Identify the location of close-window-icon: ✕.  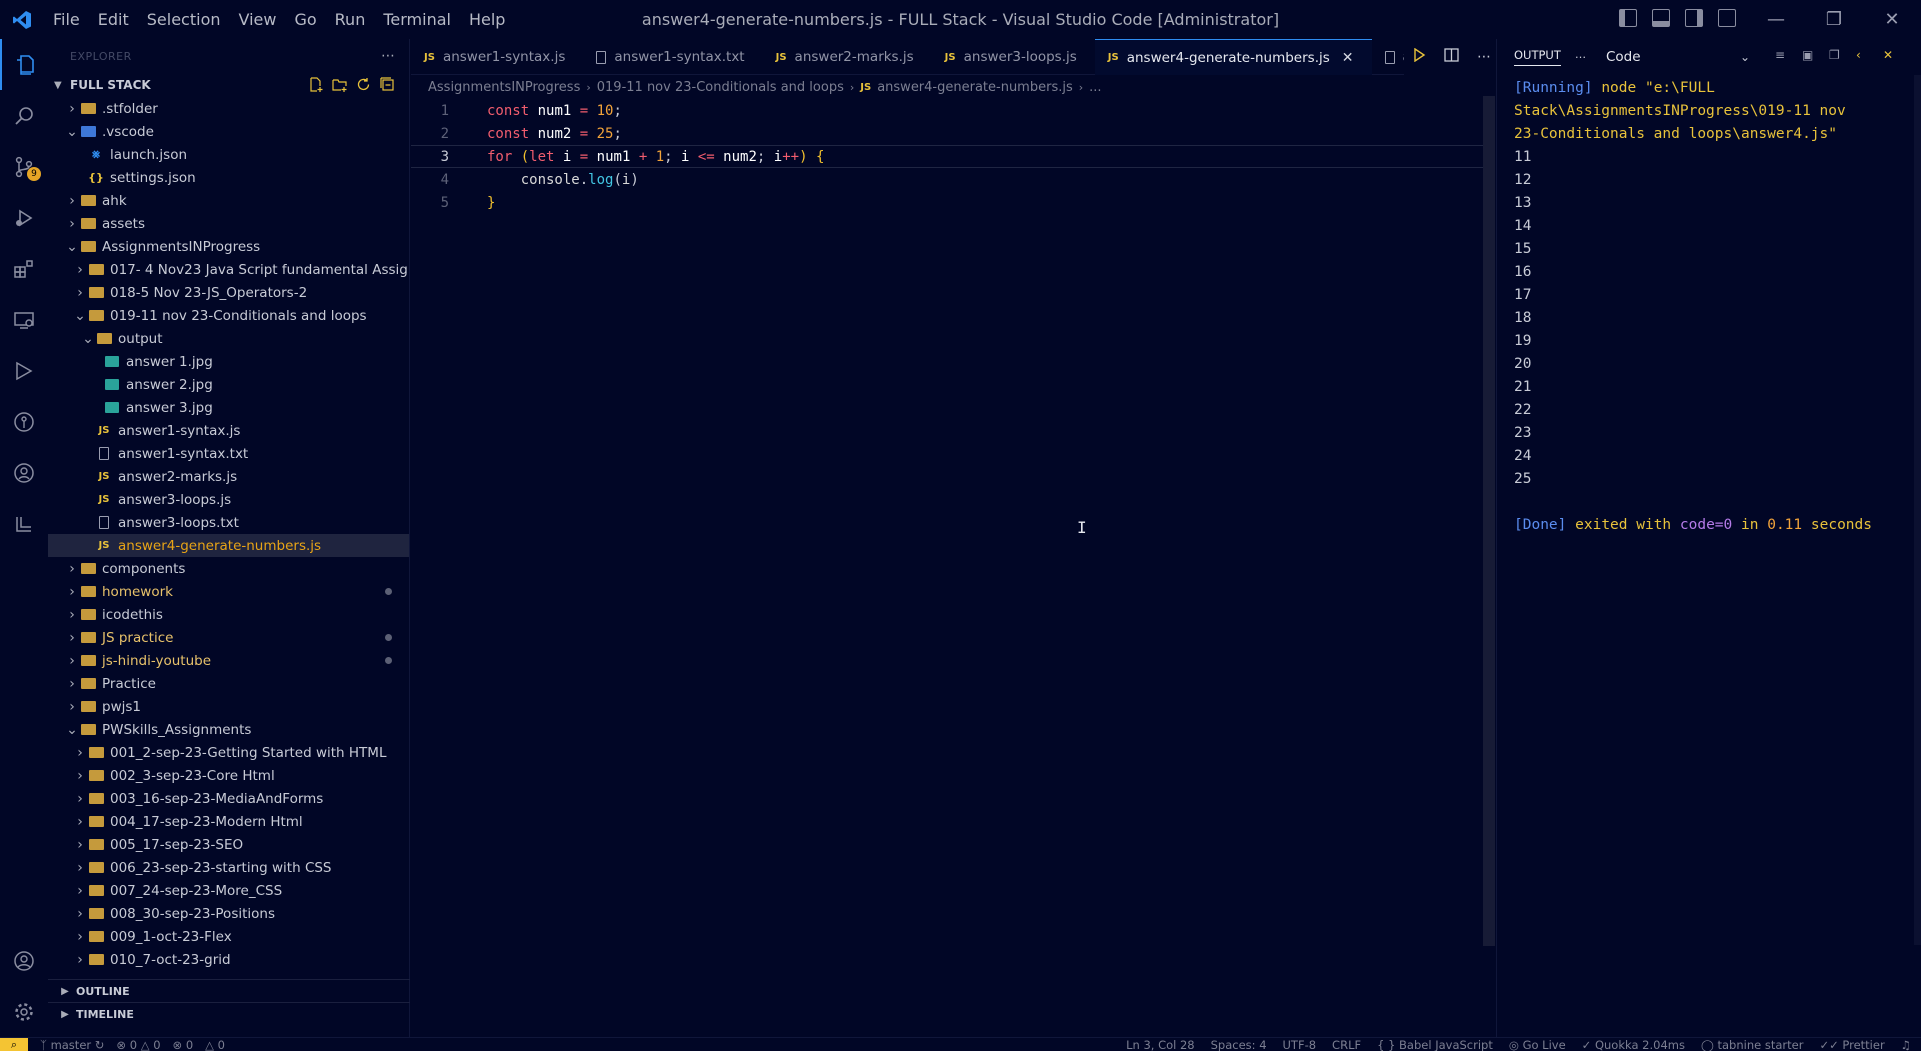
(1892, 19).